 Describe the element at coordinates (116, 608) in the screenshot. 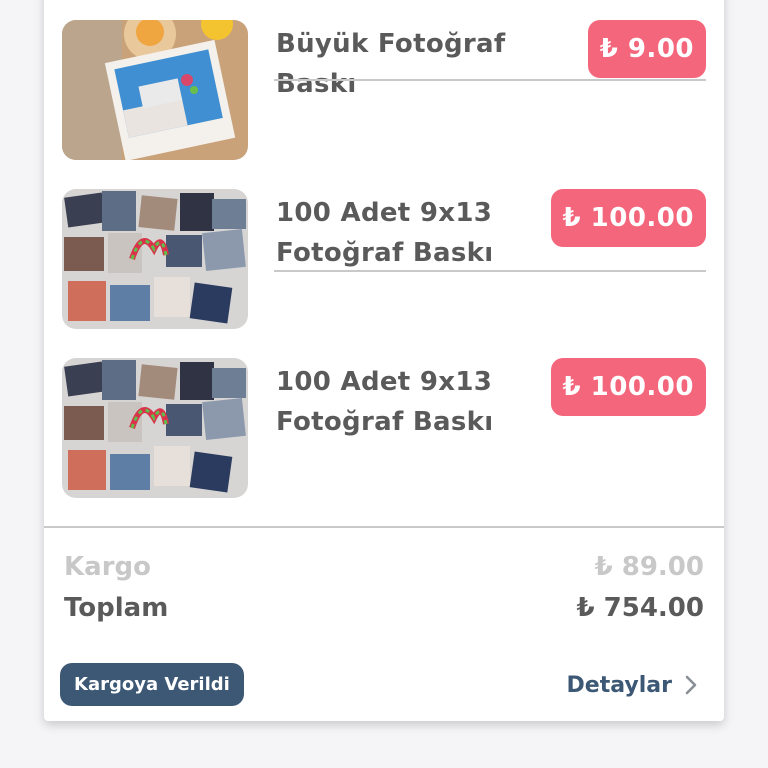

I see `total-label: Toplam` at that location.